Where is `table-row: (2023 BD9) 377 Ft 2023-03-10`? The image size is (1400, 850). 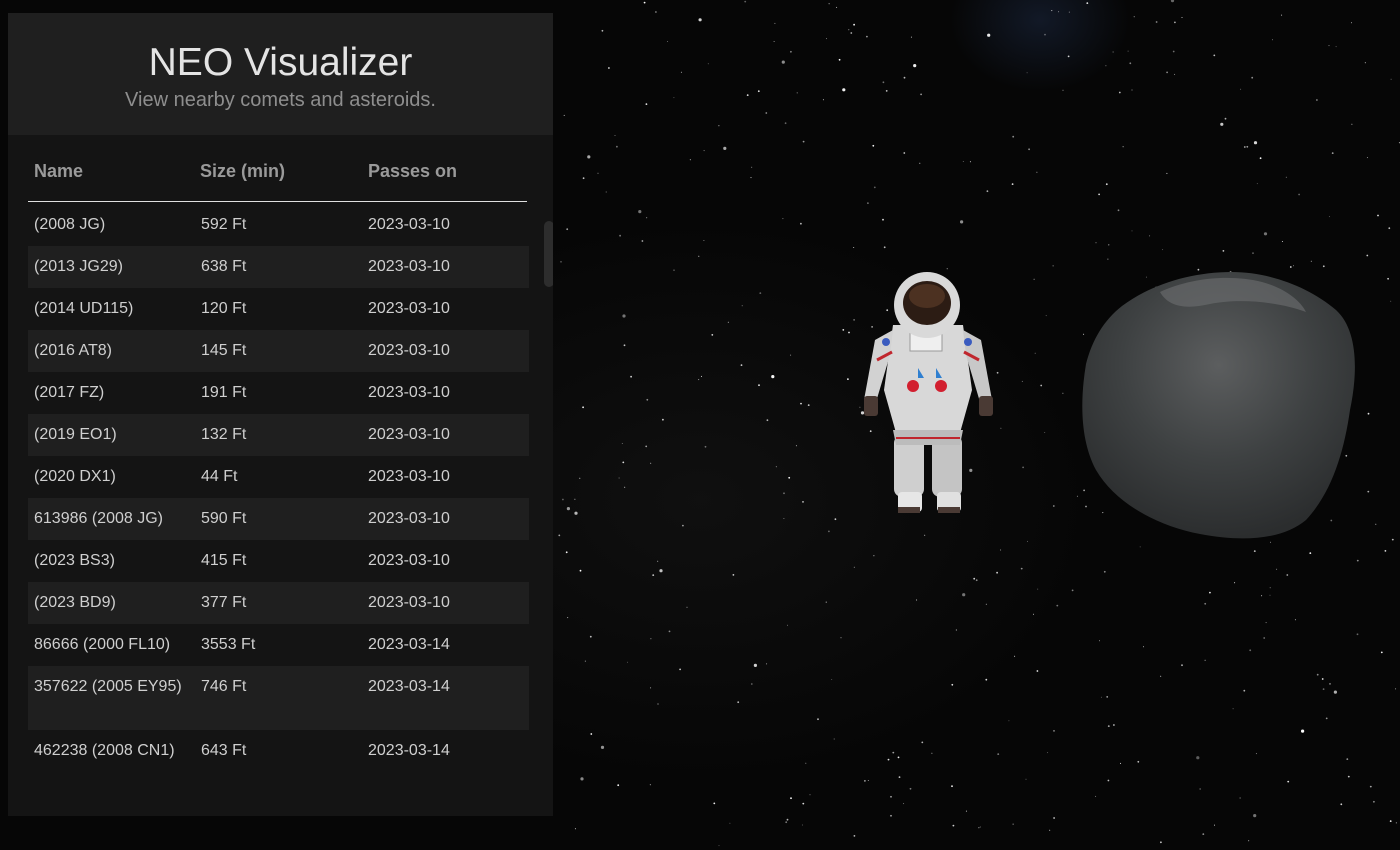
table-row: (2023 BD9) 377 Ft 2023-03-10 is located at coordinates (278, 603).